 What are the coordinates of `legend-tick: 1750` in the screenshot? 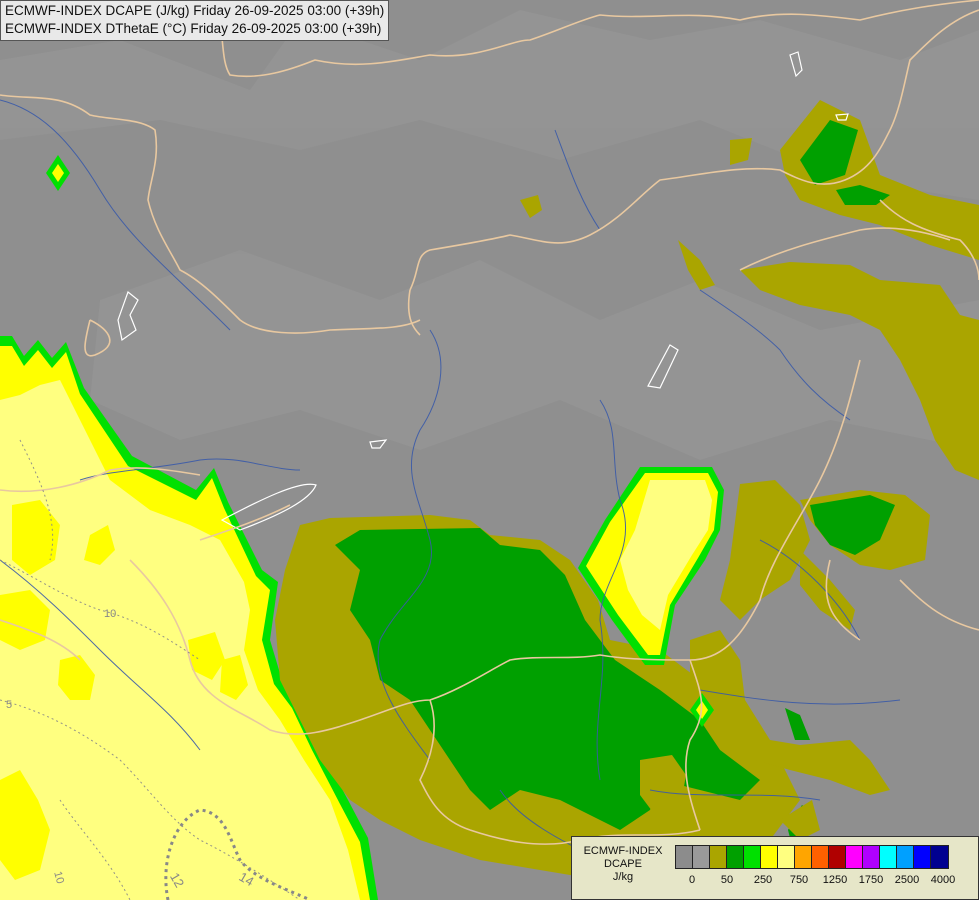 It's located at (871, 880).